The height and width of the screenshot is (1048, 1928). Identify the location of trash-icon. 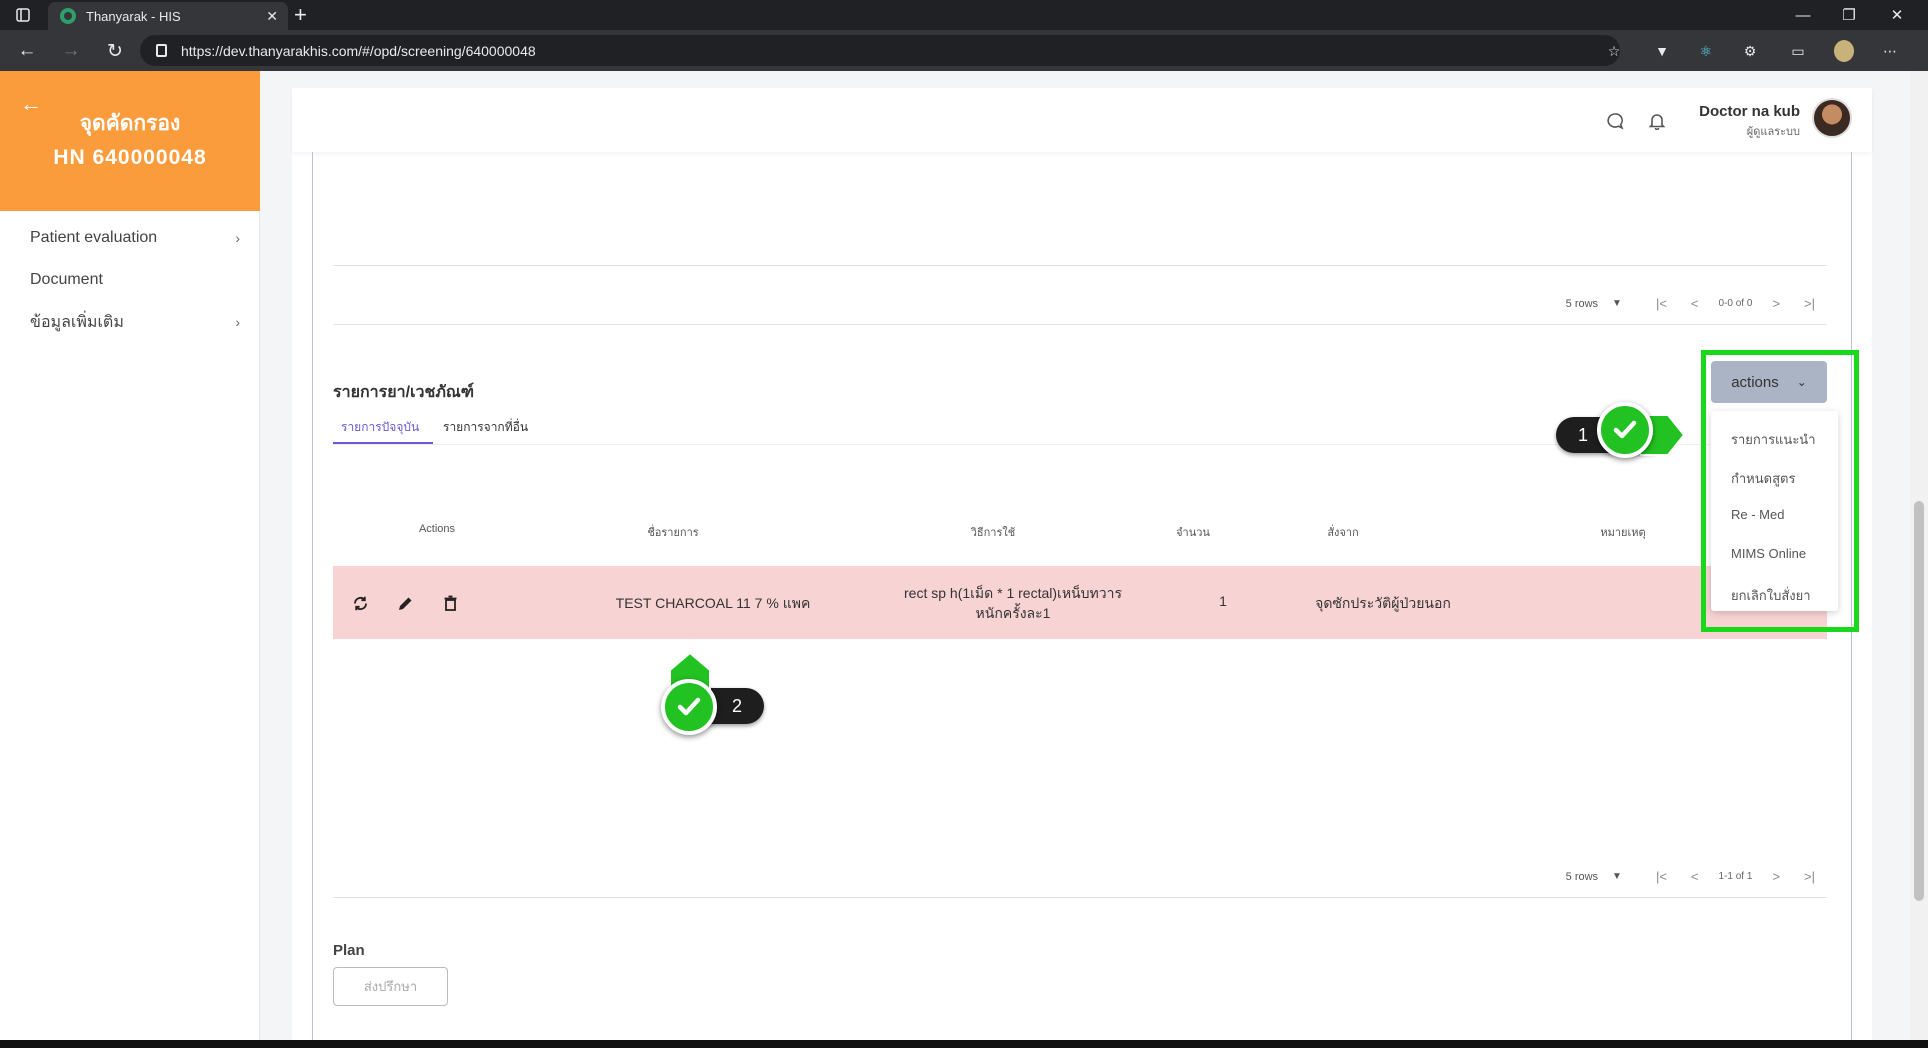
(450, 603).